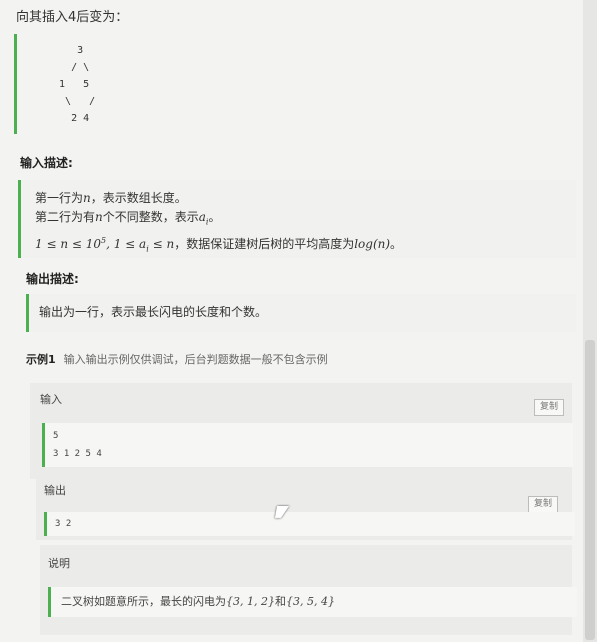 The height and width of the screenshot is (642, 597). What do you see at coordinates (301, 313) in the screenshot?
I see `output-desc-block: 输出为一行，表示最长闪电的长度和个数。` at bounding box center [301, 313].